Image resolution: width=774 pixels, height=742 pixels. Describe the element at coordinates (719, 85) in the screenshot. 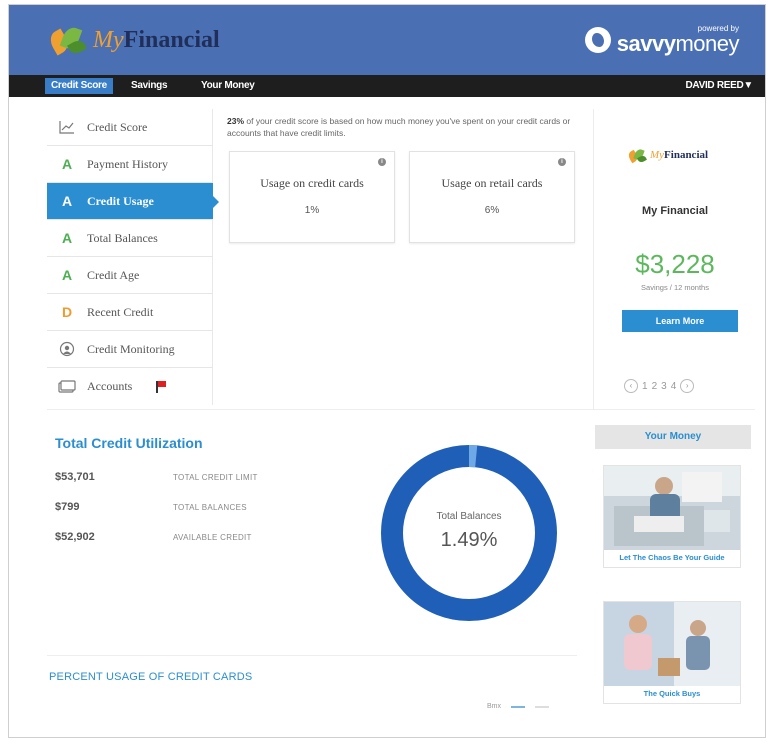

I see `user-menu: DAVID REED▼` at that location.